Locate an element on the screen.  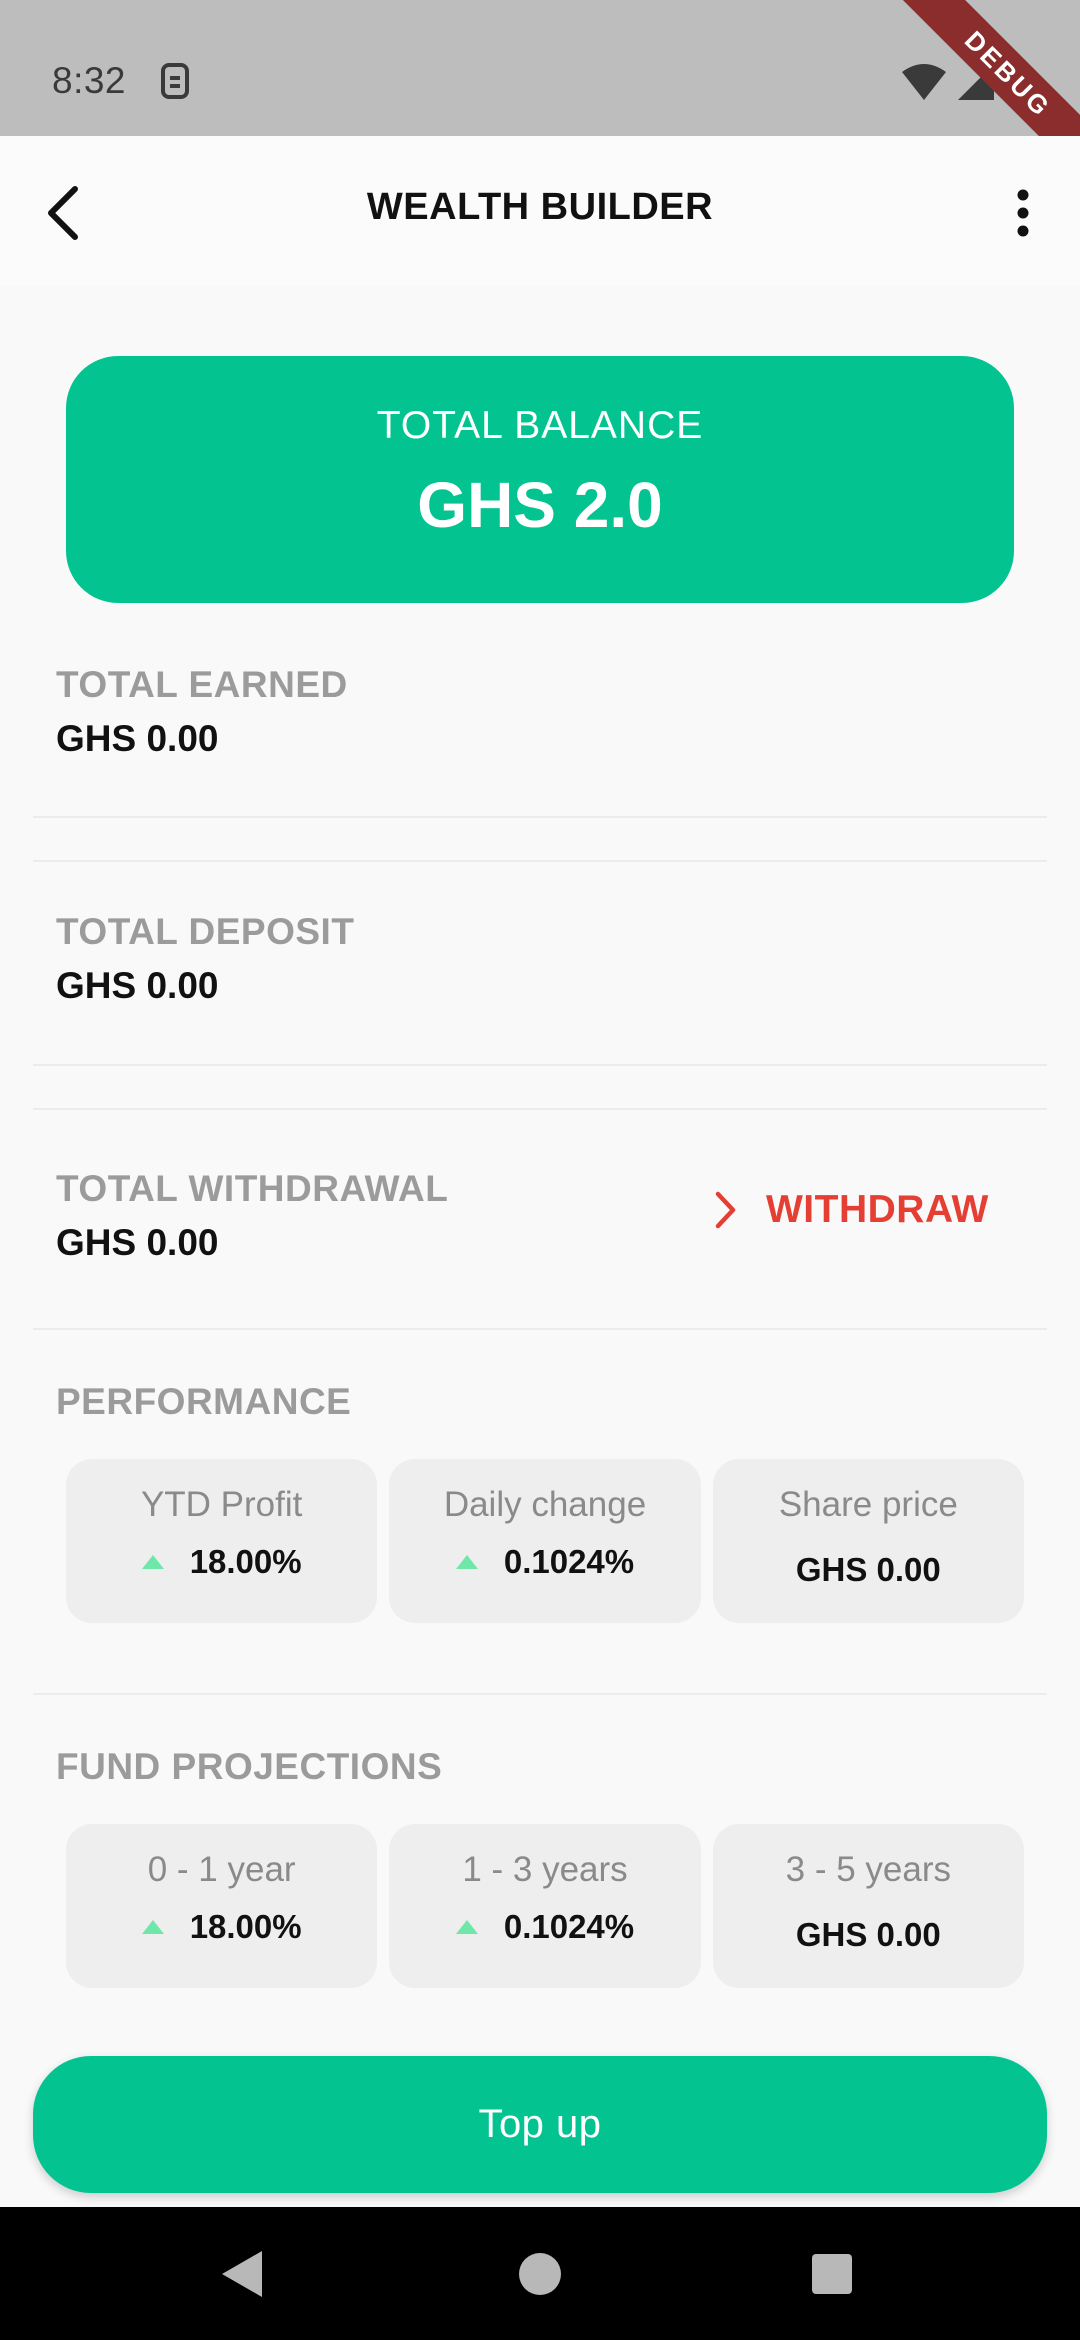
share-price-card: Share price GHS 0.00 is located at coordinates (868, 1541).